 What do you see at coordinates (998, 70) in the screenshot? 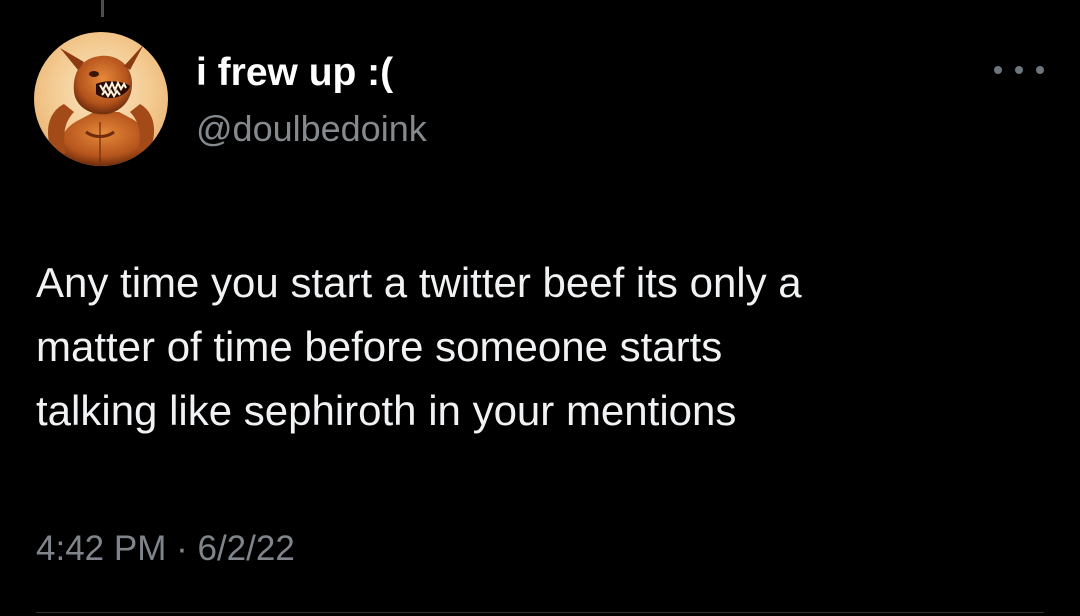
I see `more-horizontal-icon` at bounding box center [998, 70].